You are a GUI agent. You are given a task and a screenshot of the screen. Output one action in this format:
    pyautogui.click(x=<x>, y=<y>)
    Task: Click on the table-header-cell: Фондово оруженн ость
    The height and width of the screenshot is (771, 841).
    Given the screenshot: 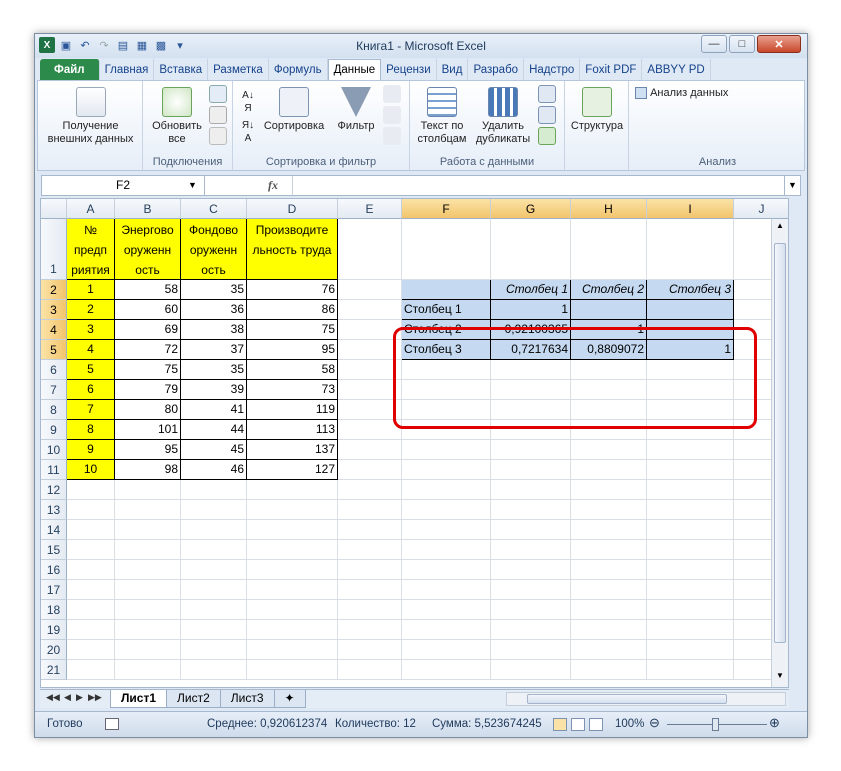 What is the action you would take?
    pyautogui.click(x=214, y=249)
    